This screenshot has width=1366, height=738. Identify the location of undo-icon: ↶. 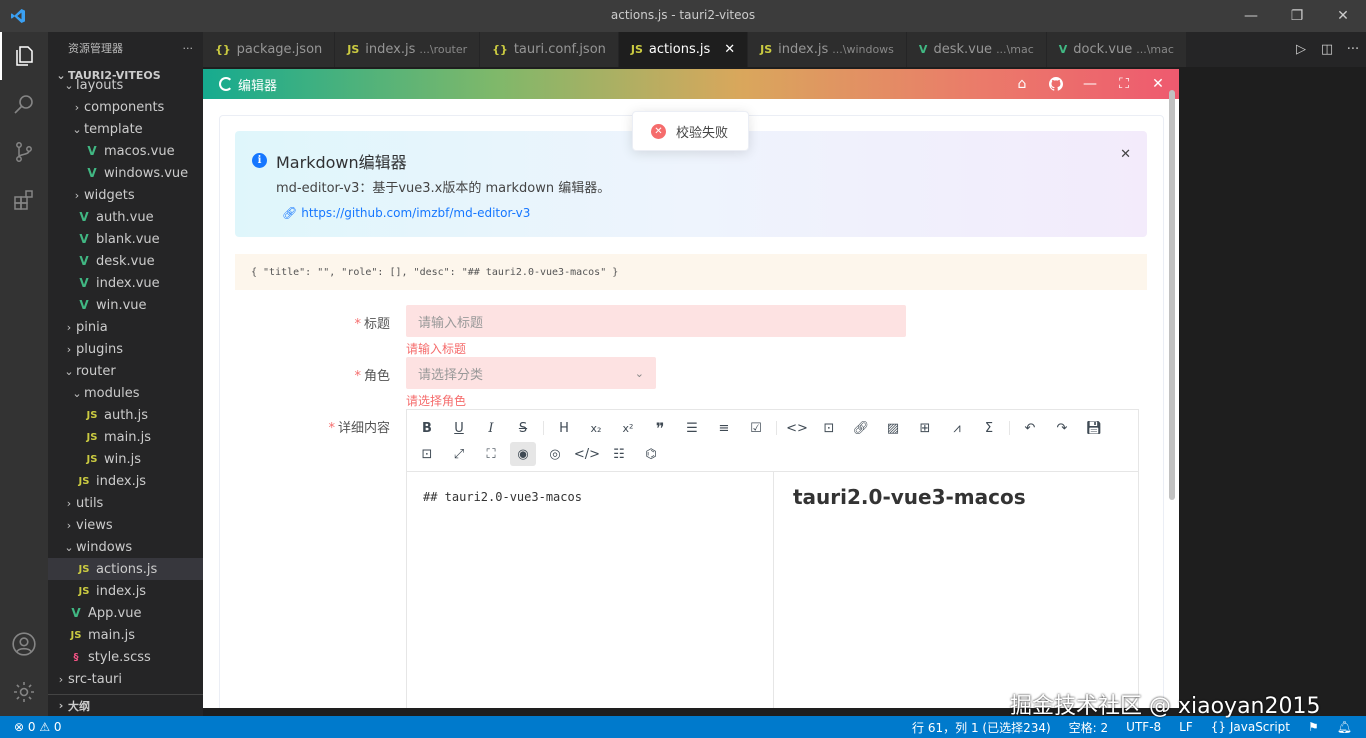
(1030, 428).